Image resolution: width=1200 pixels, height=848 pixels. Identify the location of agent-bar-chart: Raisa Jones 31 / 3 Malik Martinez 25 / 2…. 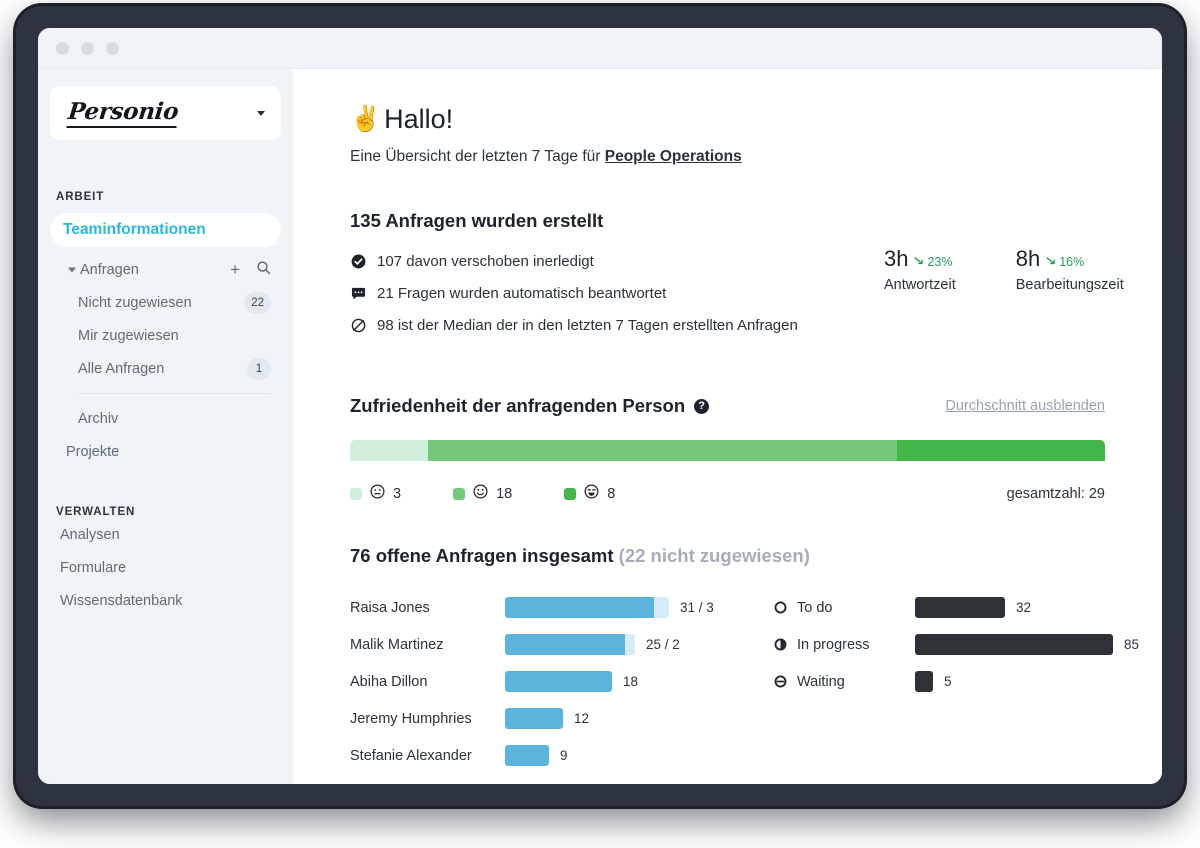
(557, 686).